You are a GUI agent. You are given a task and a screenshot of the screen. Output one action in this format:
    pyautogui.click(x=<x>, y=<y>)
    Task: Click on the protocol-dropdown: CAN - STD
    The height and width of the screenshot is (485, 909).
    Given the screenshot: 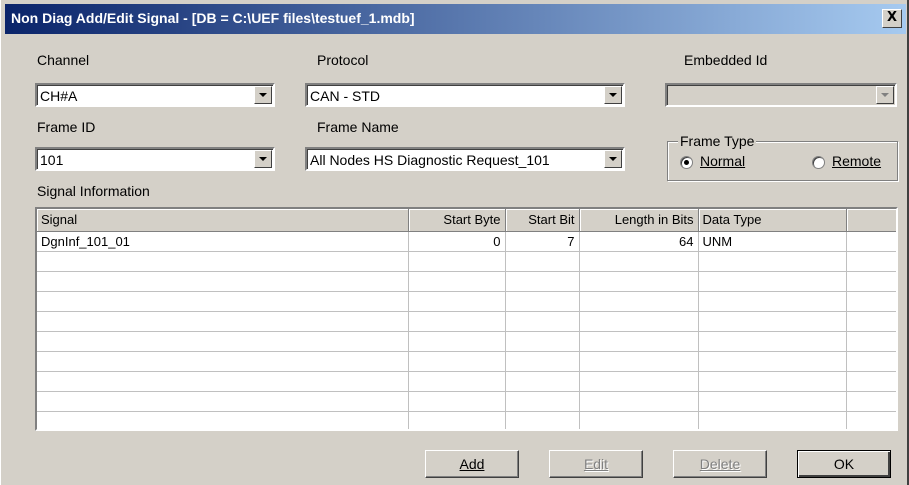 What is the action you would take?
    pyautogui.click(x=465, y=95)
    